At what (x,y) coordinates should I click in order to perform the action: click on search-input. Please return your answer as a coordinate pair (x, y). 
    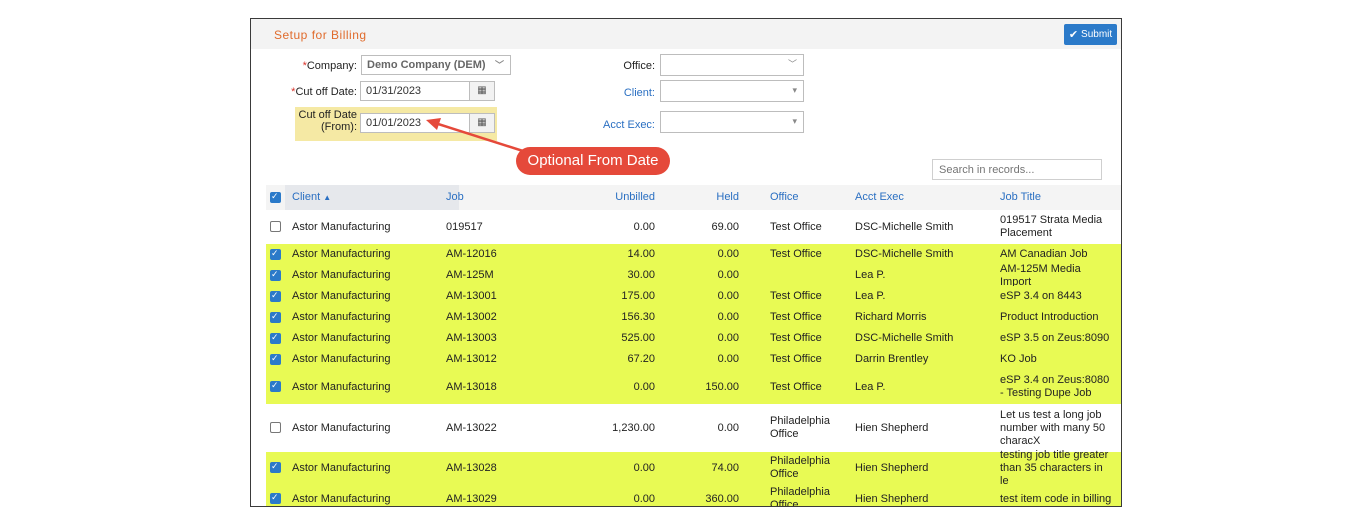
    Looking at the image, I should click on (1017, 169).